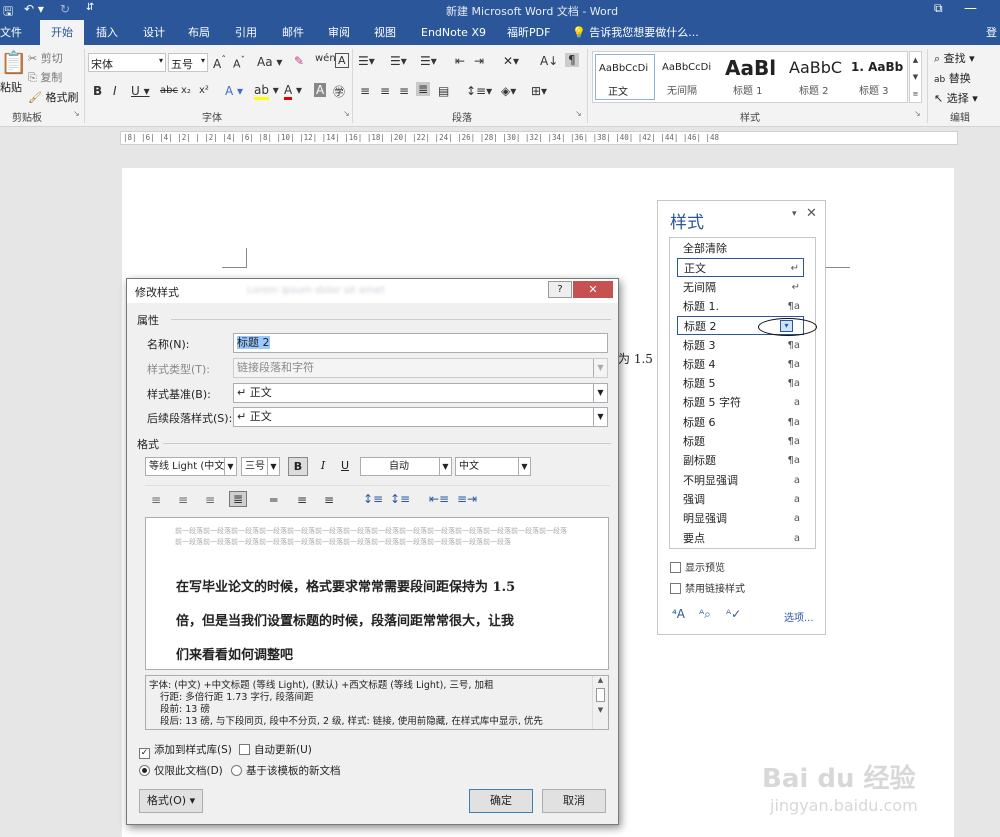 The image size is (1000, 837). Describe the element at coordinates (191, 466) in the screenshot. I see `font-dropdown: 等线 Light (中文 ▼` at that location.